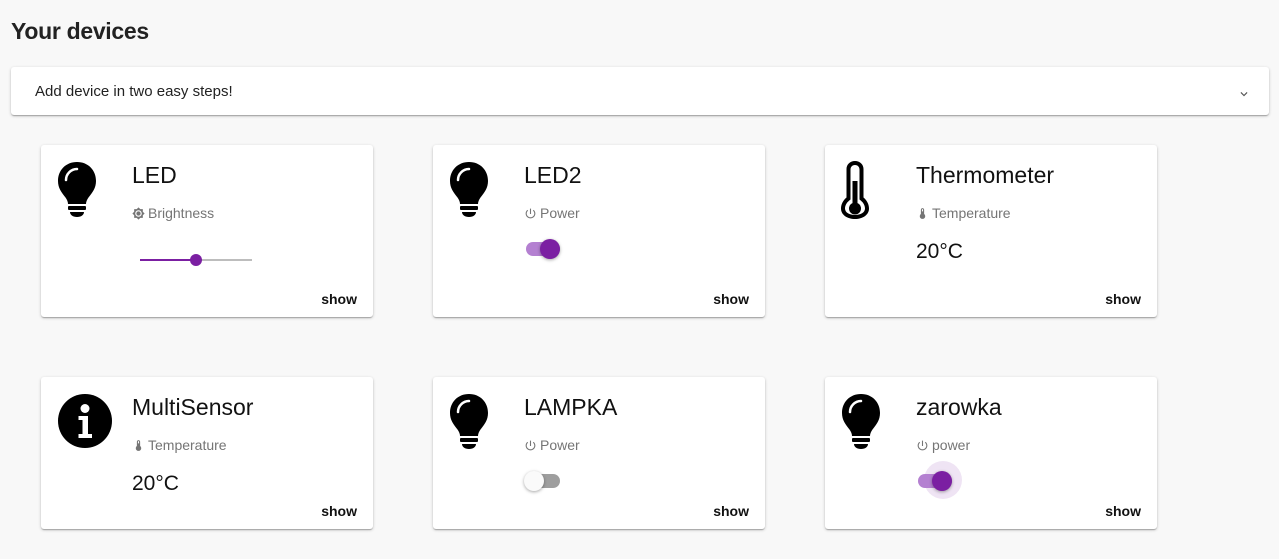  Describe the element at coordinates (571, 407) in the screenshot. I see `device-name: LAMPKA` at that location.